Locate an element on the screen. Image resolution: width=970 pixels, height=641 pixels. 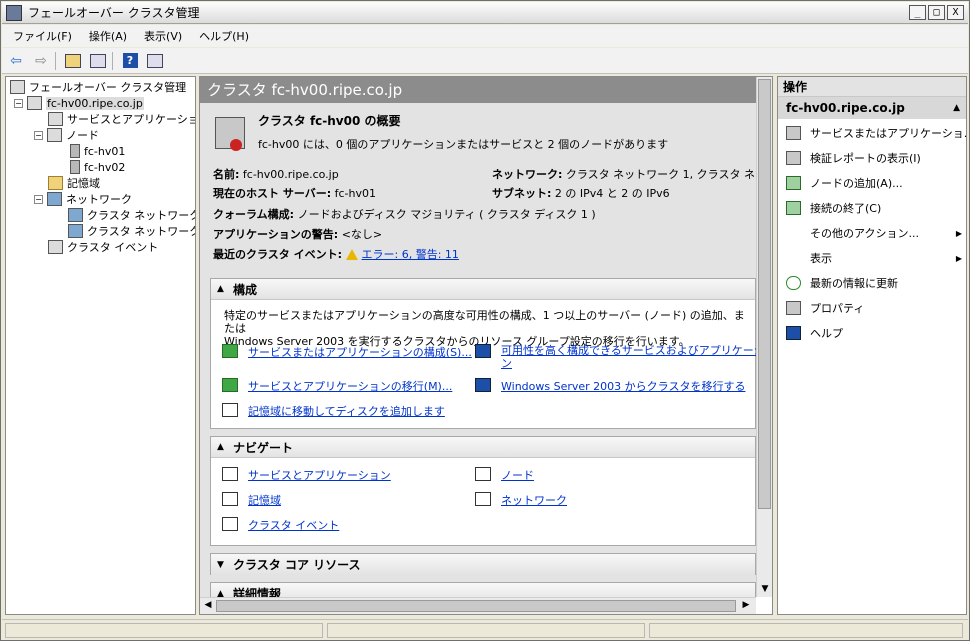
forward-button: ⇨ is located at coordinates (41, 61).